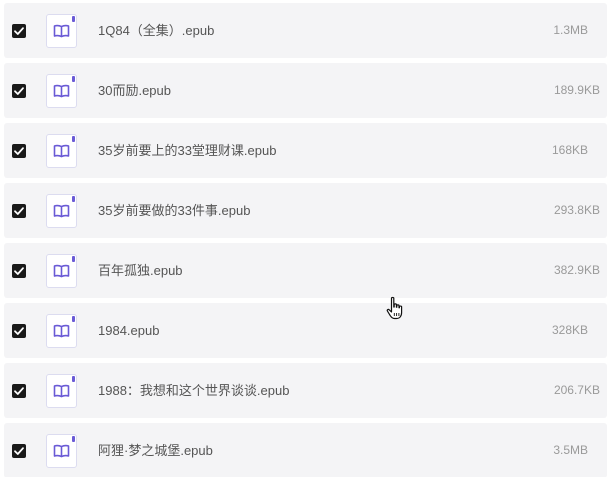  What do you see at coordinates (570, 450) in the screenshot?
I see `file-size: 3.5MB` at bounding box center [570, 450].